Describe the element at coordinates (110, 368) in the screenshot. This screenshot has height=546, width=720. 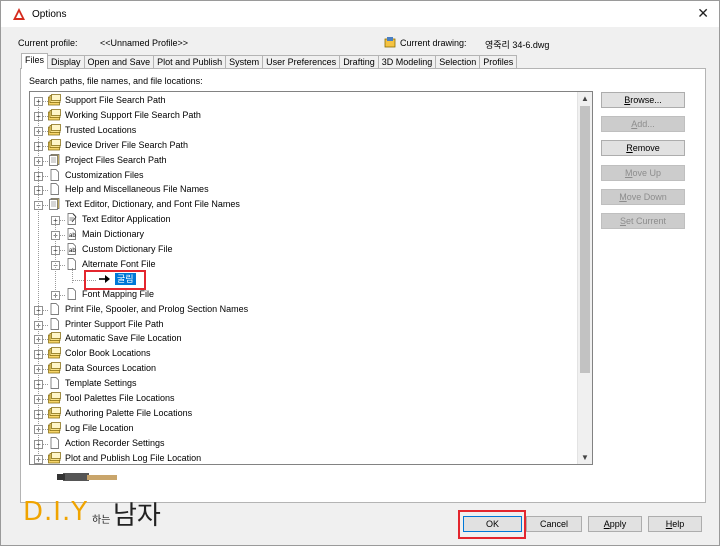
I see `tree-item-label: Data Sources Location` at that location.